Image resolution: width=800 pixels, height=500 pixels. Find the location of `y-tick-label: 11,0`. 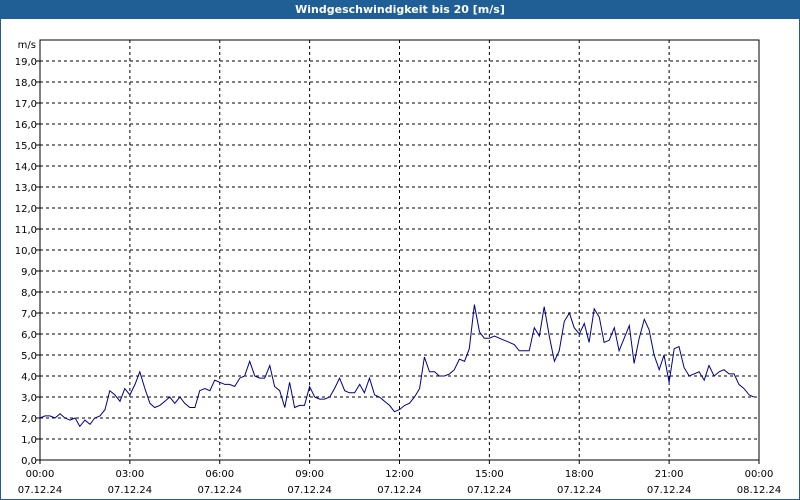

y-tick-label: 11,0 is located at coordinates (26, 230).